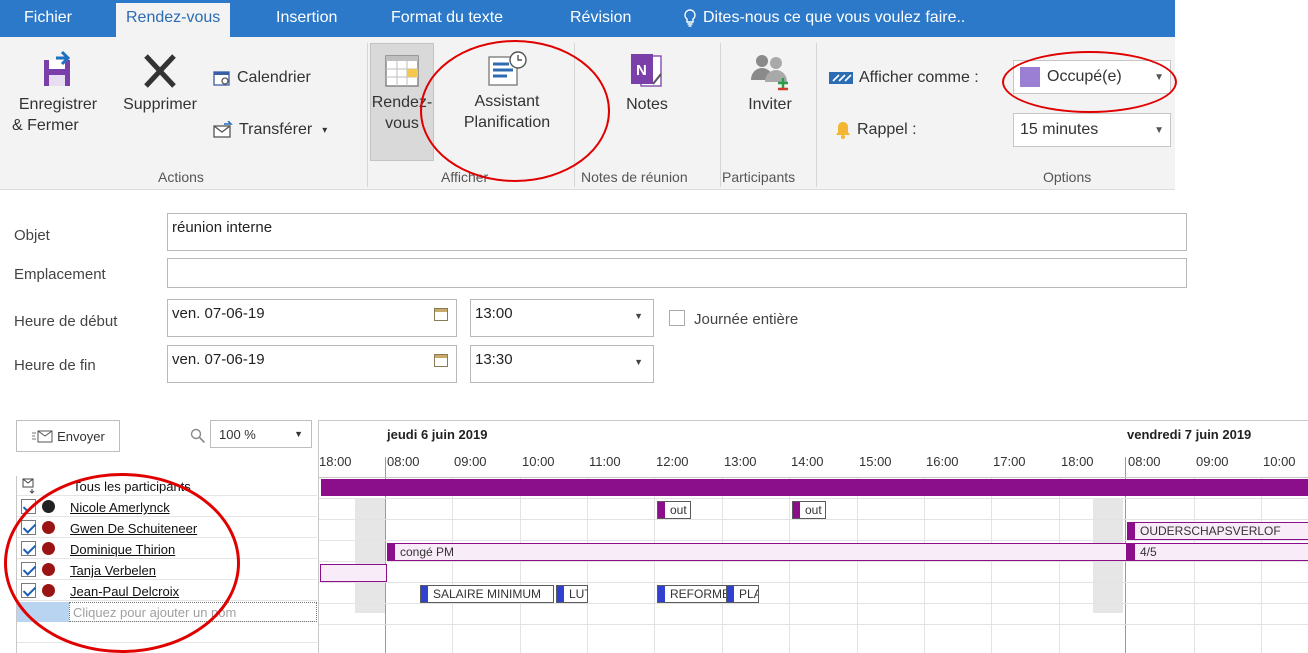  Describe the element at coordinates (335, 461) in the screenshot. I see `hour-label: 18:00` at that location.